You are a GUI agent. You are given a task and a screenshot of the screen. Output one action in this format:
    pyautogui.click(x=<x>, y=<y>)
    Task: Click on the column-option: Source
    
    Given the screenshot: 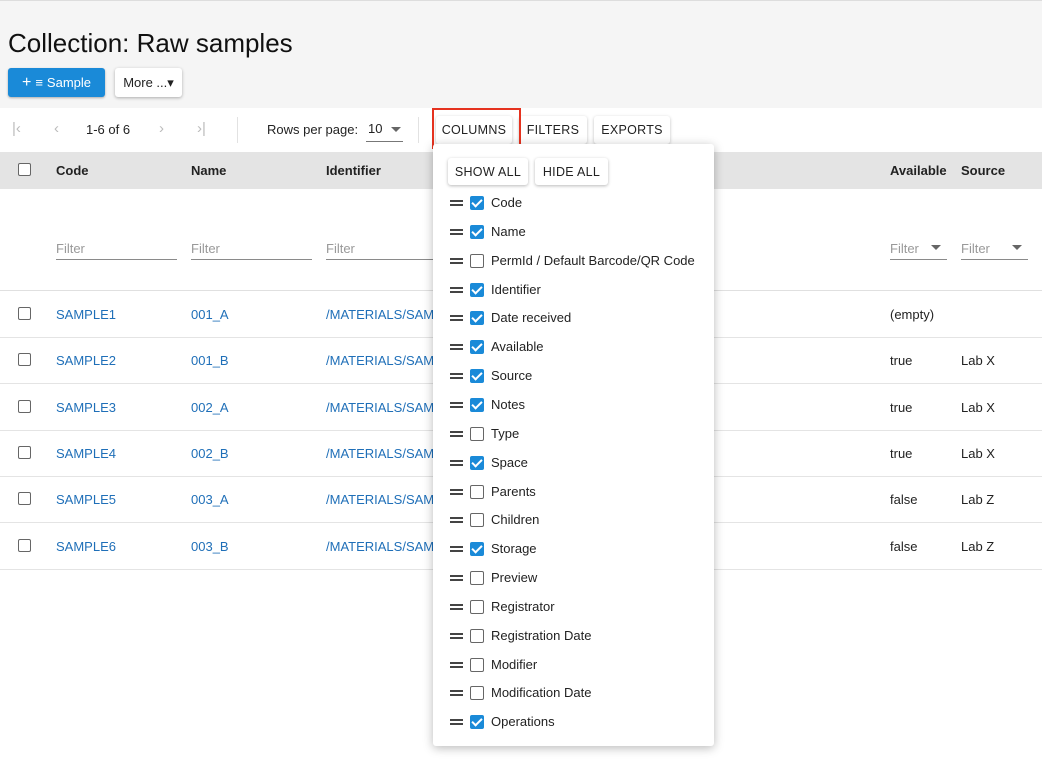 What is the action you would take?
    pyautogui.click(x=573, y=377)
    